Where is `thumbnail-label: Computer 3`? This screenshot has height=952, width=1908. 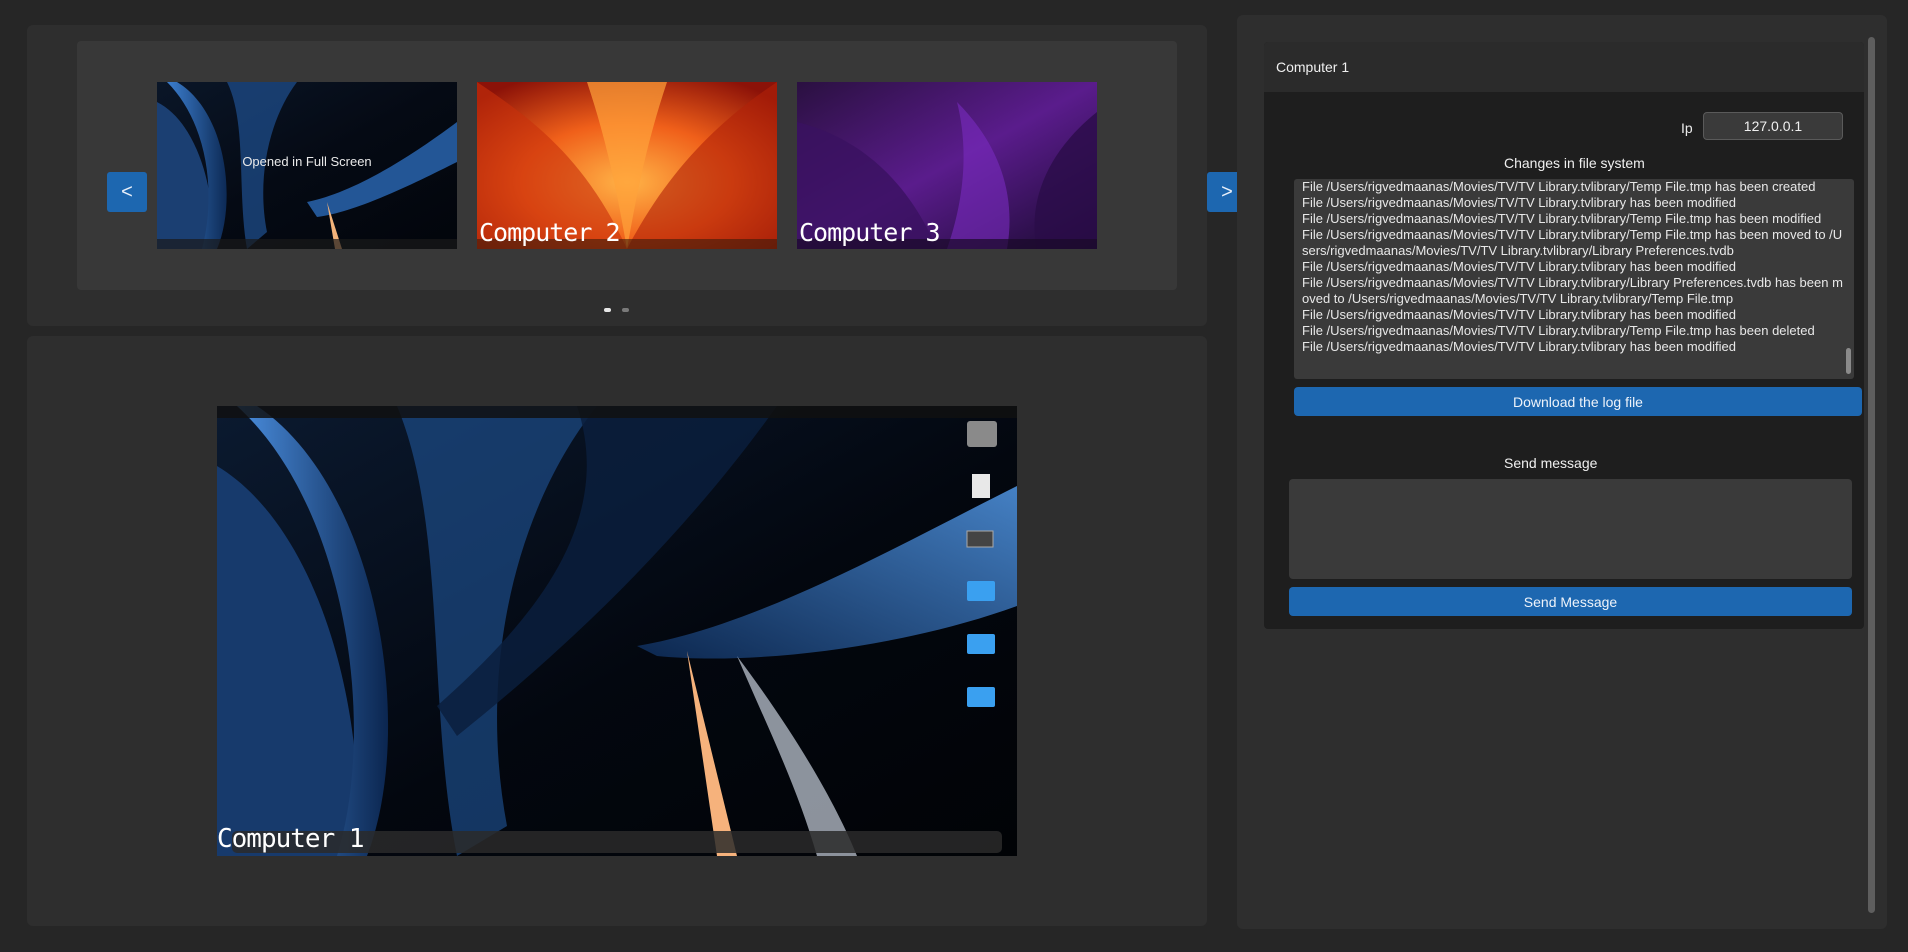
thumbnail-label: Computer 3 is located at coordinates (870, 232).